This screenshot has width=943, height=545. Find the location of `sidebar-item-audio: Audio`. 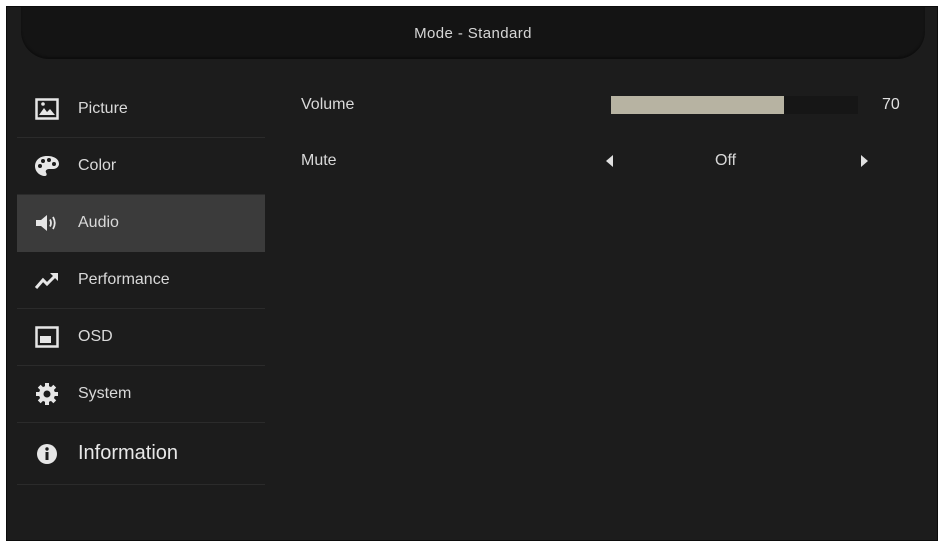

sidebar-item-audio: Audio is located at coordinates (141, 223).